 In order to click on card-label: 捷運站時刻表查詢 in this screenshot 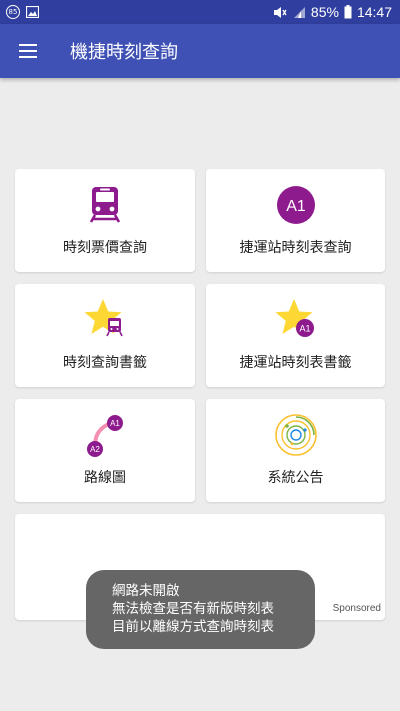, I will do `click(295, 248)`.